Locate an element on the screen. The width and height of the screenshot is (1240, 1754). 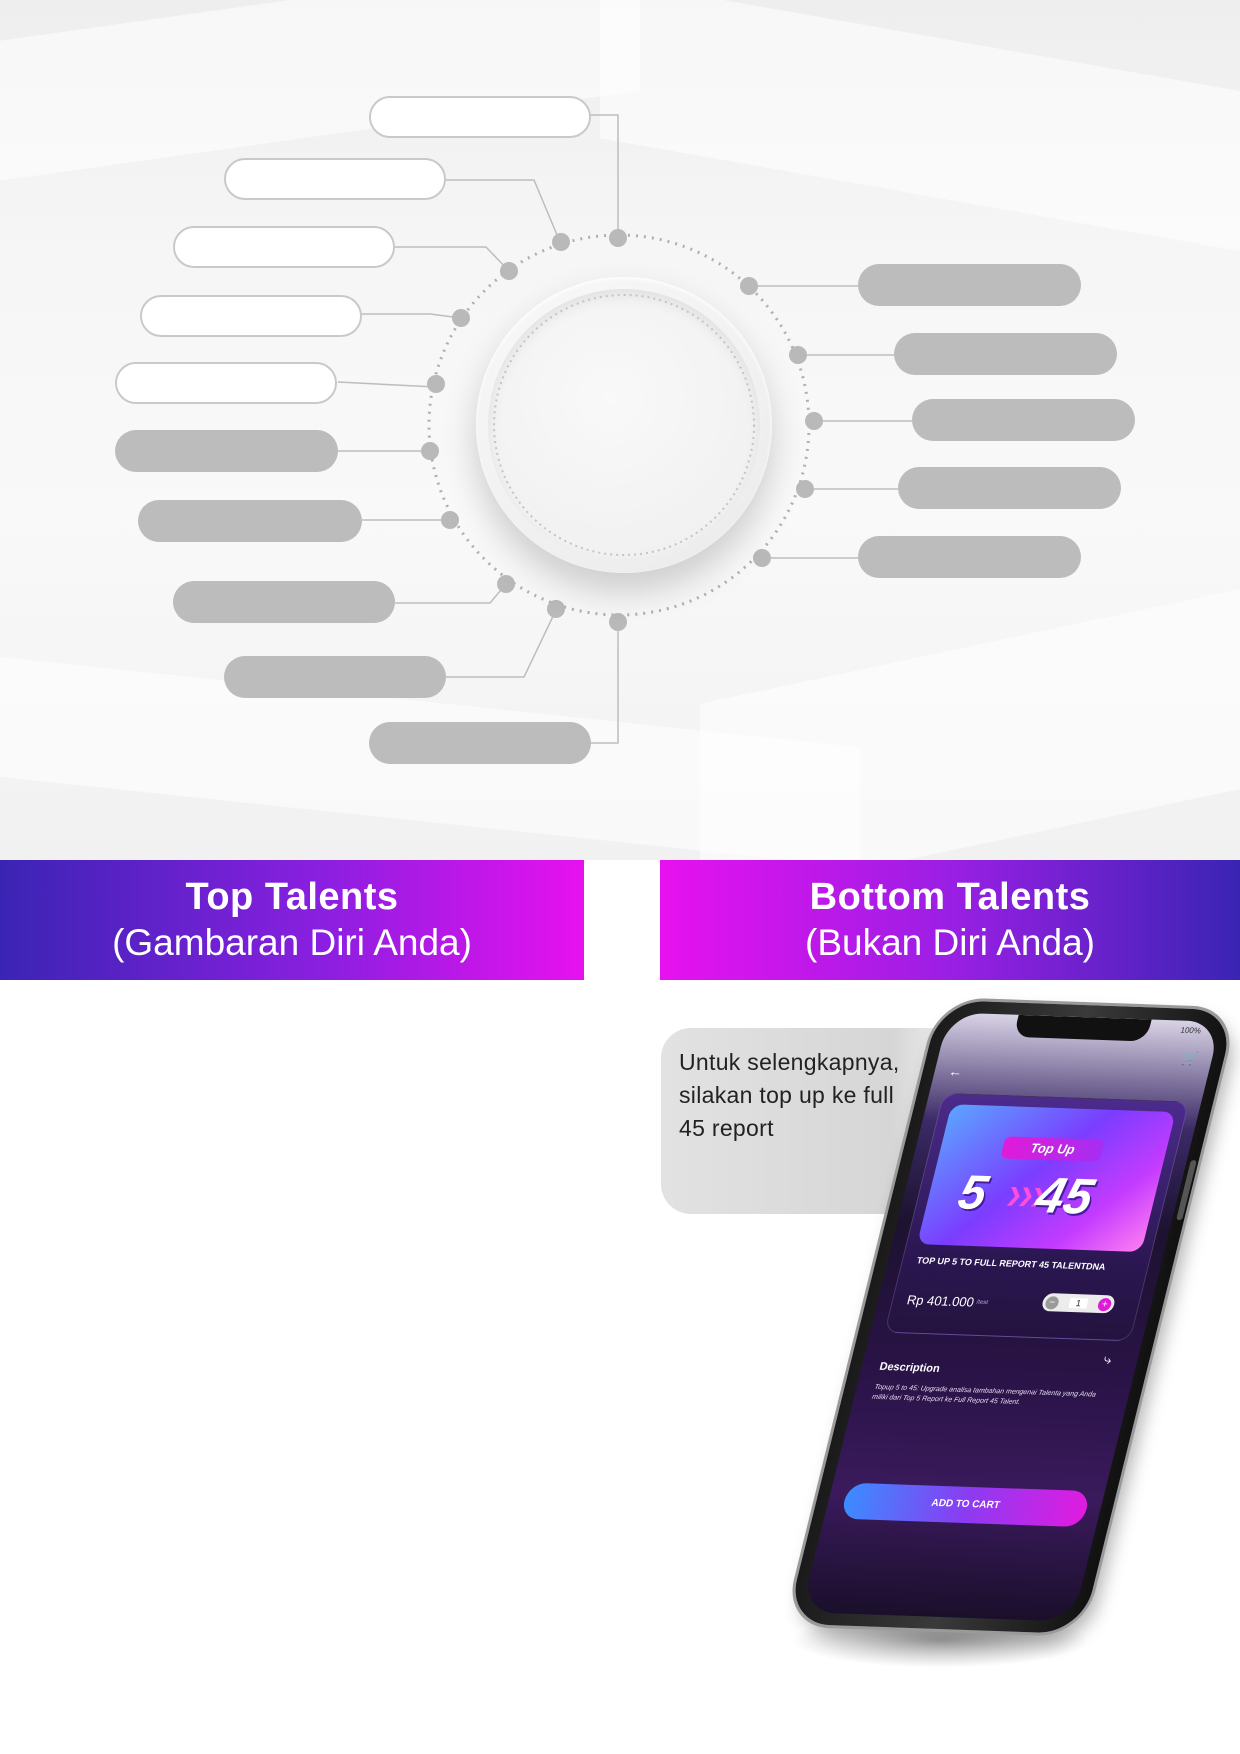
battery-status: 100% is located at coordinates (1191, 1030).